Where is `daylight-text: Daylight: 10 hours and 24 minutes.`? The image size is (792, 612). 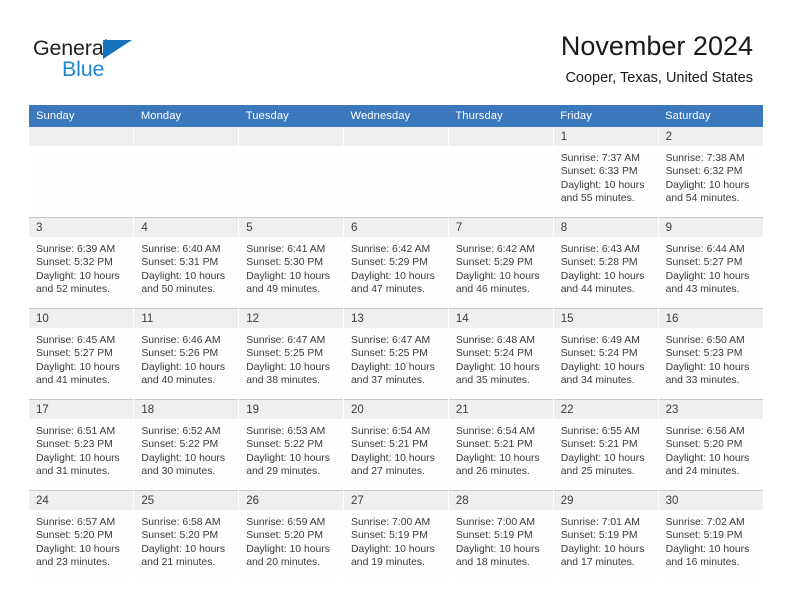 daylight-text: Daylight: 10 hours and 24 minutes. is located at coordinates (707, 464).